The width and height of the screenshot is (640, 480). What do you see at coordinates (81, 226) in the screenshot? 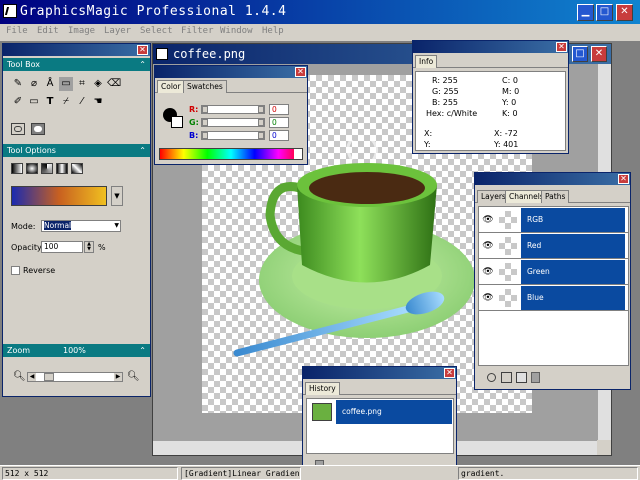
I see `mode-select: Normal ▼` at bounding box center [81, 226].